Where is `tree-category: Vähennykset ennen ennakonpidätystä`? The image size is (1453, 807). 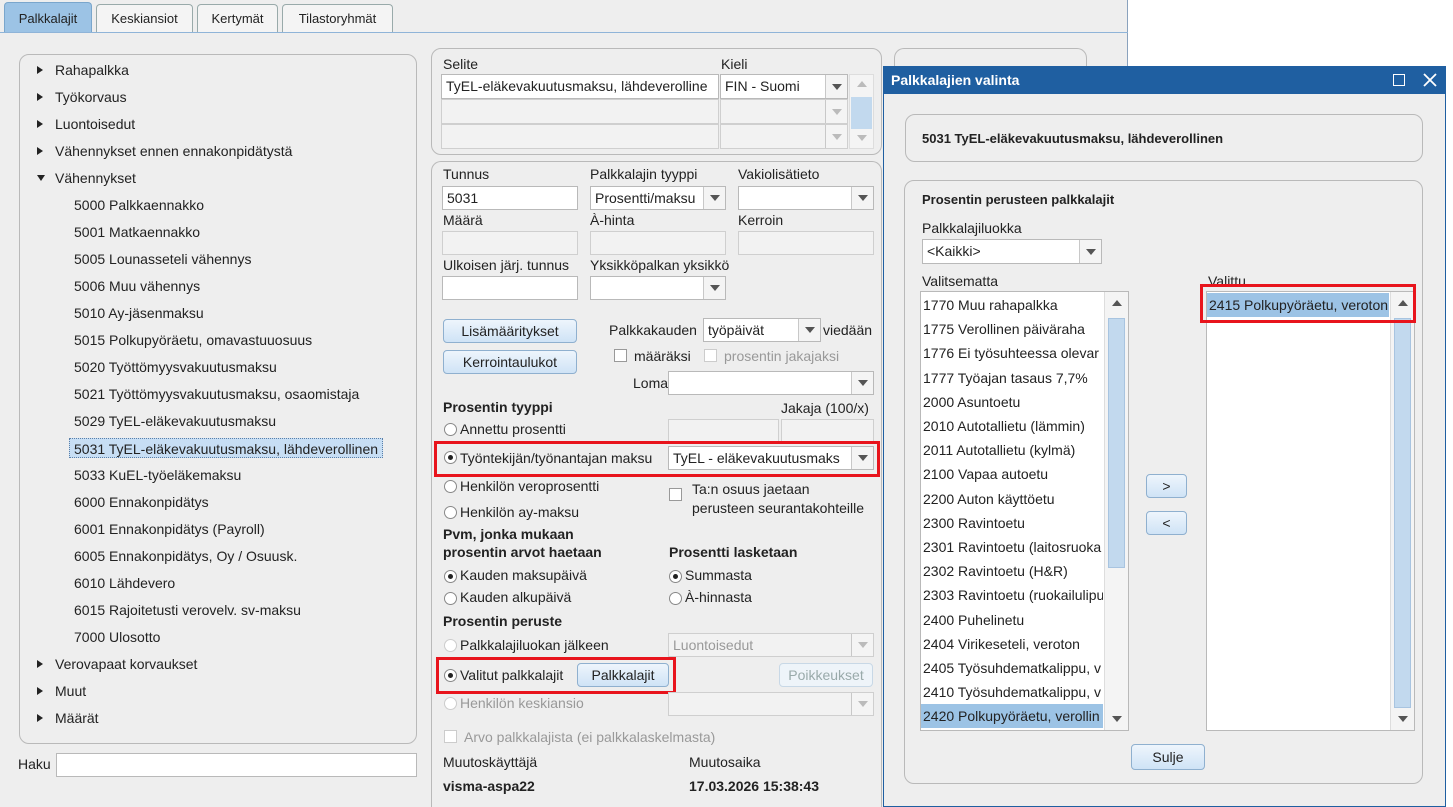
tree-category: Vähennykset ennen ennakonpidätystä is located at coordinates (173, 151).